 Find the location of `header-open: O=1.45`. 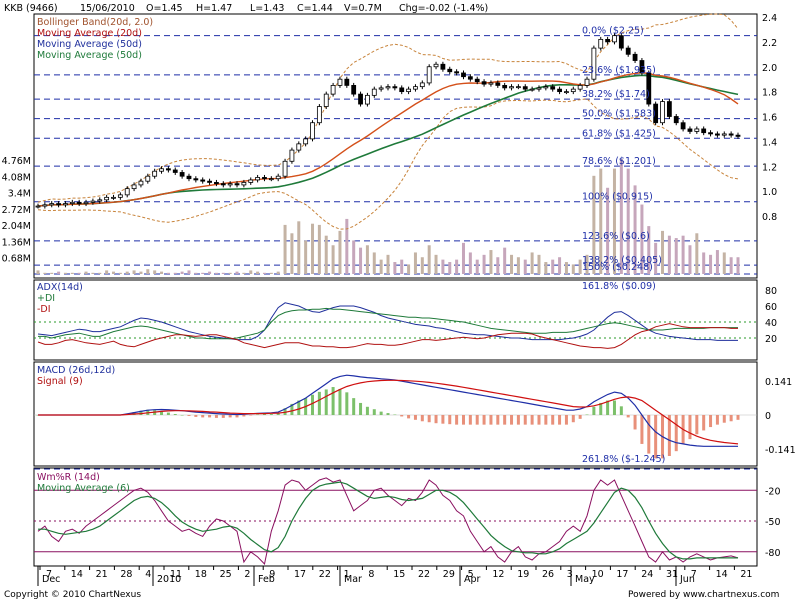

header-open: O=1.45 is located at coordinates (164, 8).